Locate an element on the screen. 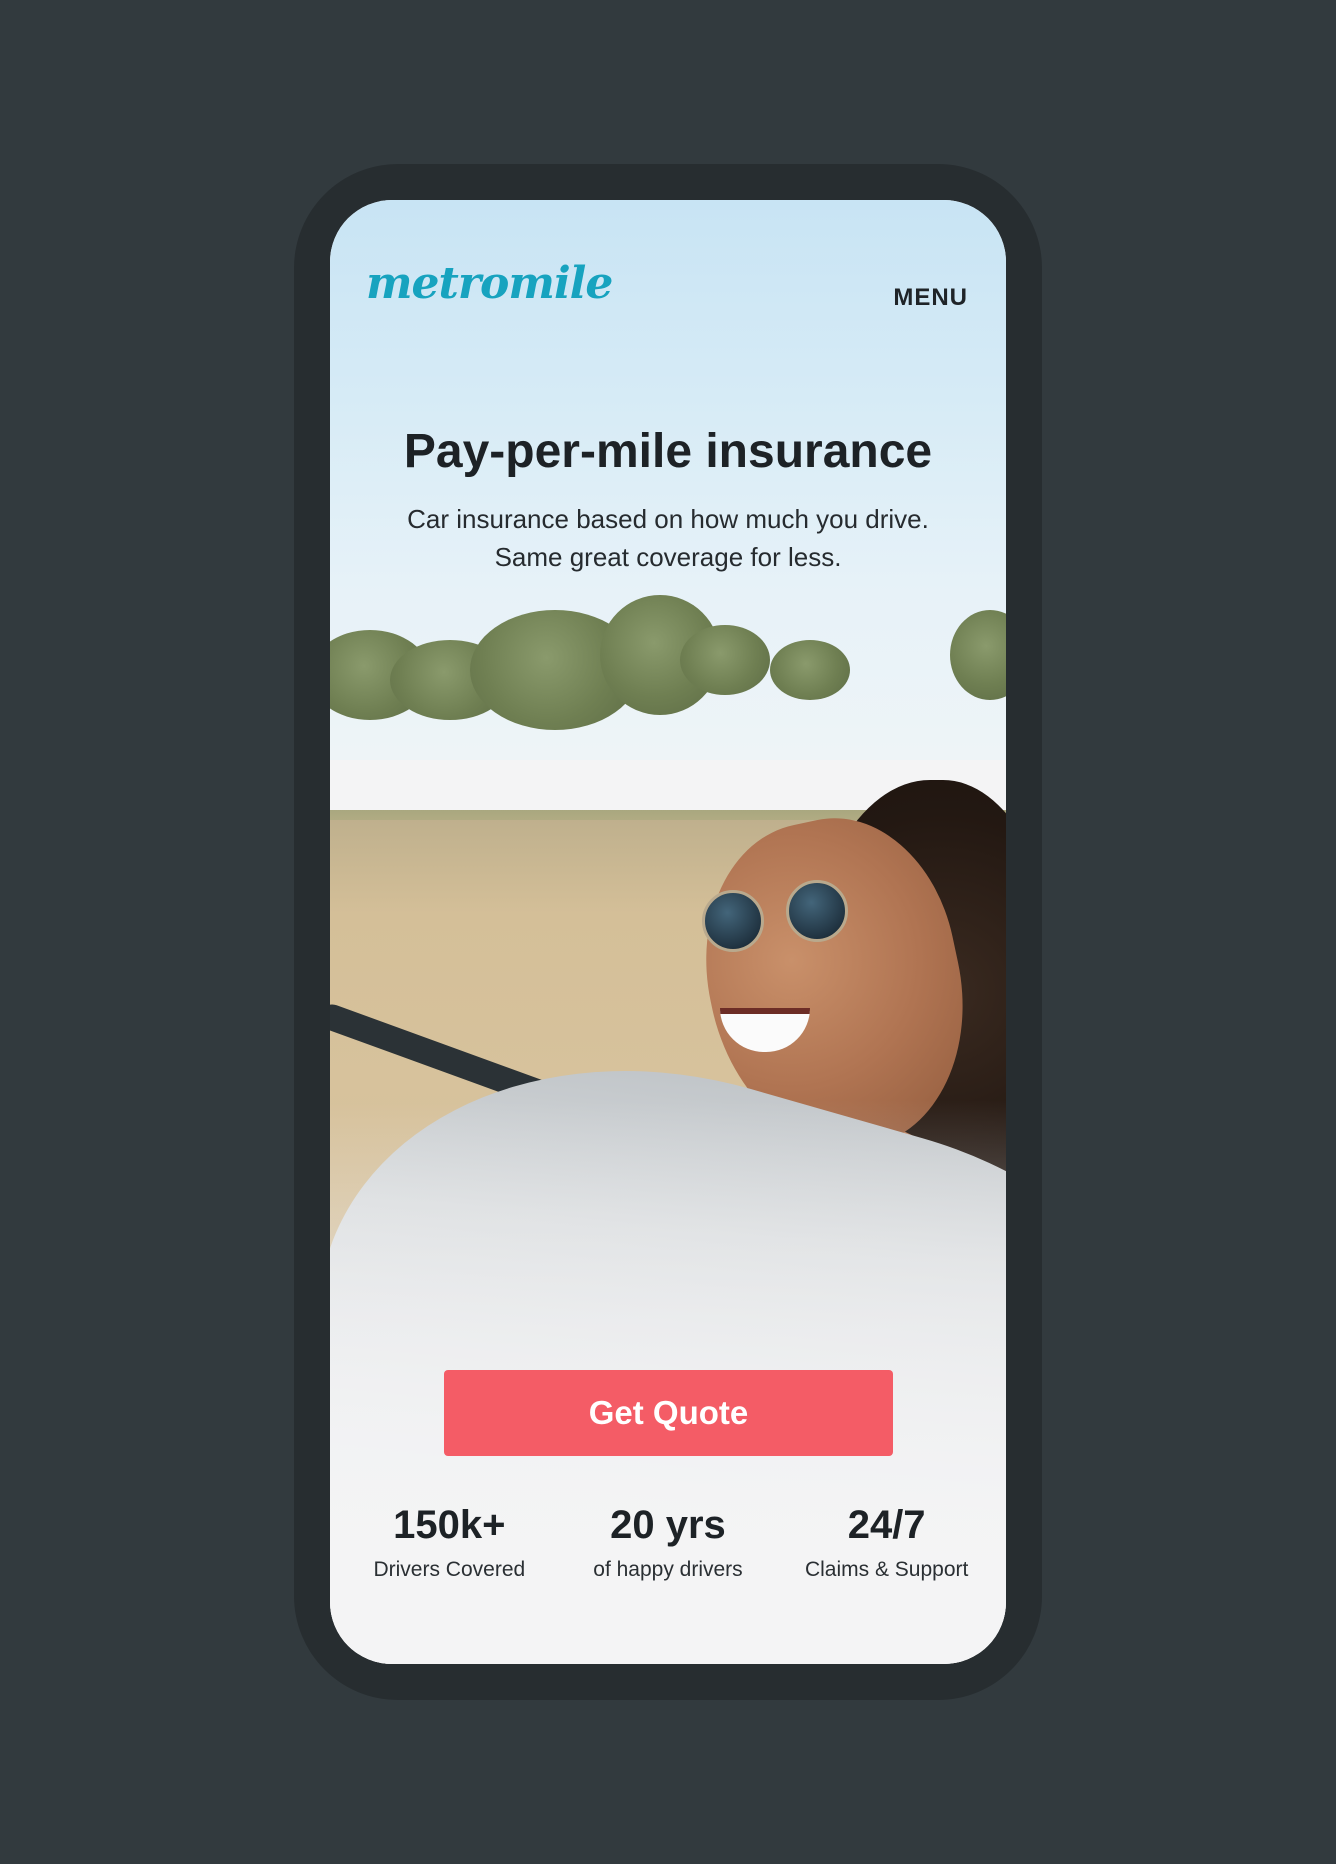  stat-drivers-covered: 150k+ Drivers Covered is located at coordinates (449, 1541).